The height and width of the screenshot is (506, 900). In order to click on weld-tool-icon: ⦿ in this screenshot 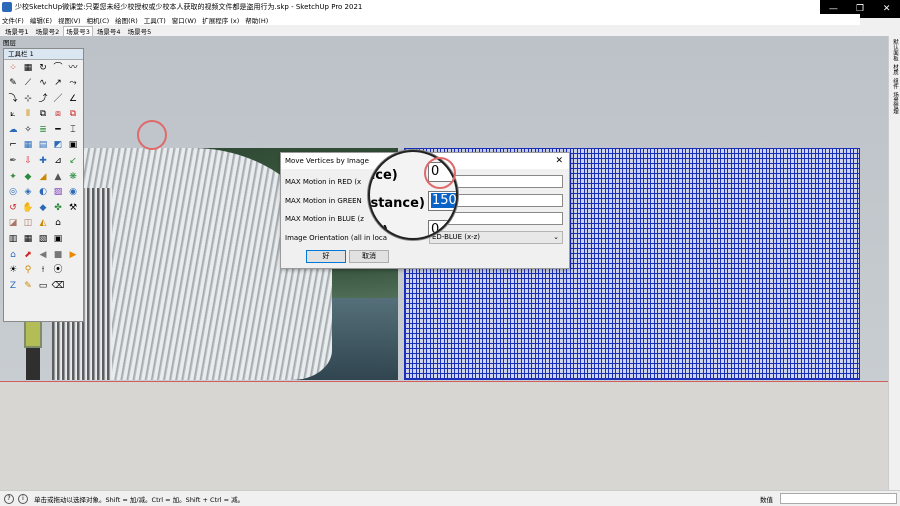, I will do `click(58, 271)`.